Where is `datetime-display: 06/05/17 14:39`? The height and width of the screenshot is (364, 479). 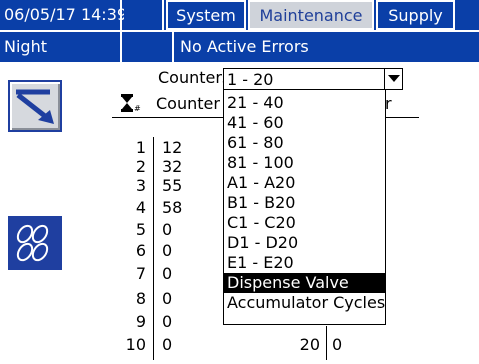
datetime-display: 06/05/17 14:39 is located at coordinates (63, 15).